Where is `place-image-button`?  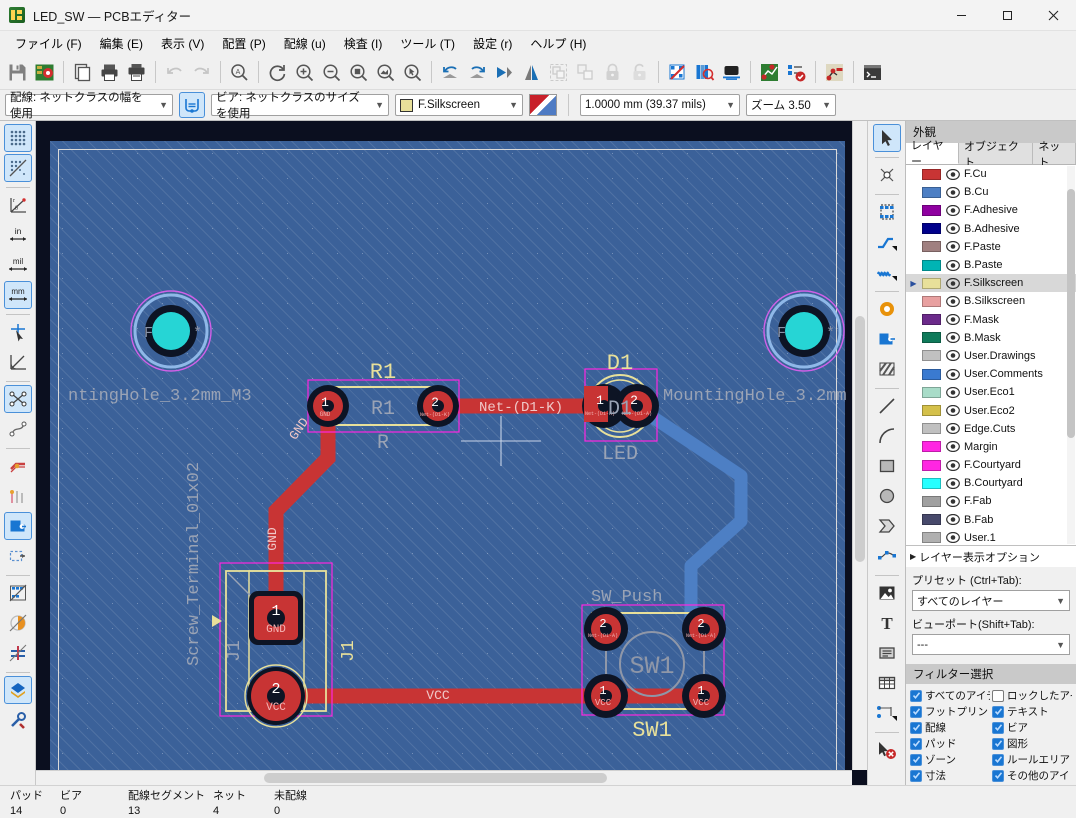 place-image-button is located at coordinates (887, 593).